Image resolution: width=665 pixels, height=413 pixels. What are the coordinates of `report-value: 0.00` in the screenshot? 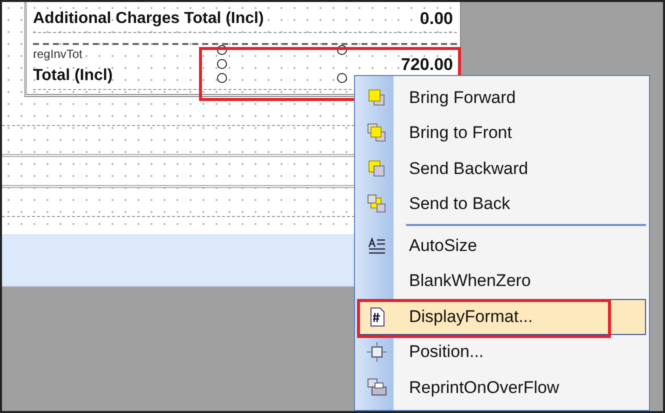 It's located at (437, 19).